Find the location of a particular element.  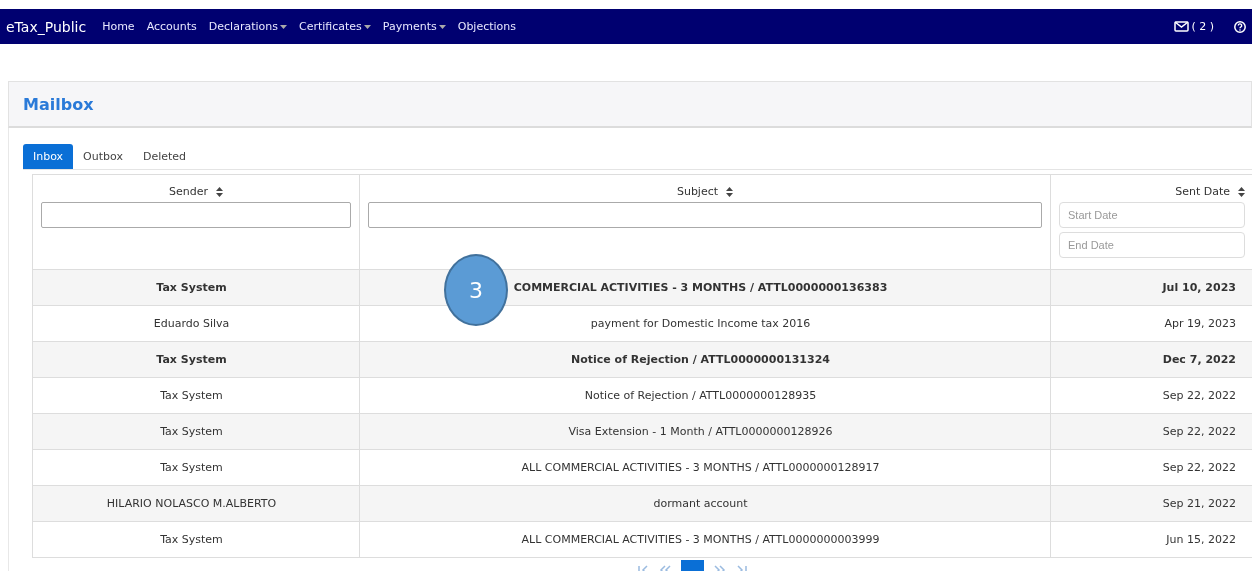

nav-link: Home is located at coordinates (118, 26).